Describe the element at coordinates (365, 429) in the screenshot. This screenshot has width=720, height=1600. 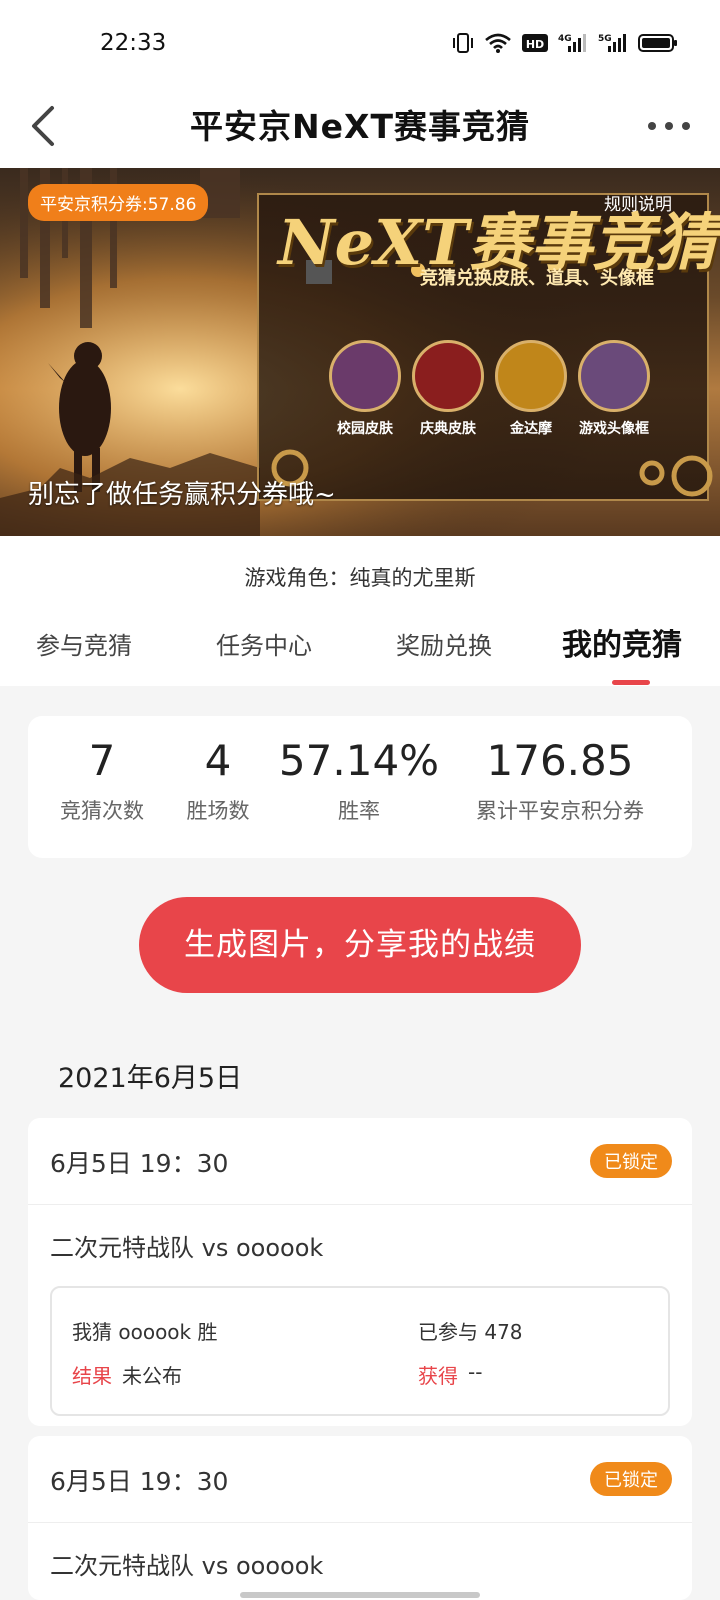
I see `reward-label: 校园皮肤` at that location.